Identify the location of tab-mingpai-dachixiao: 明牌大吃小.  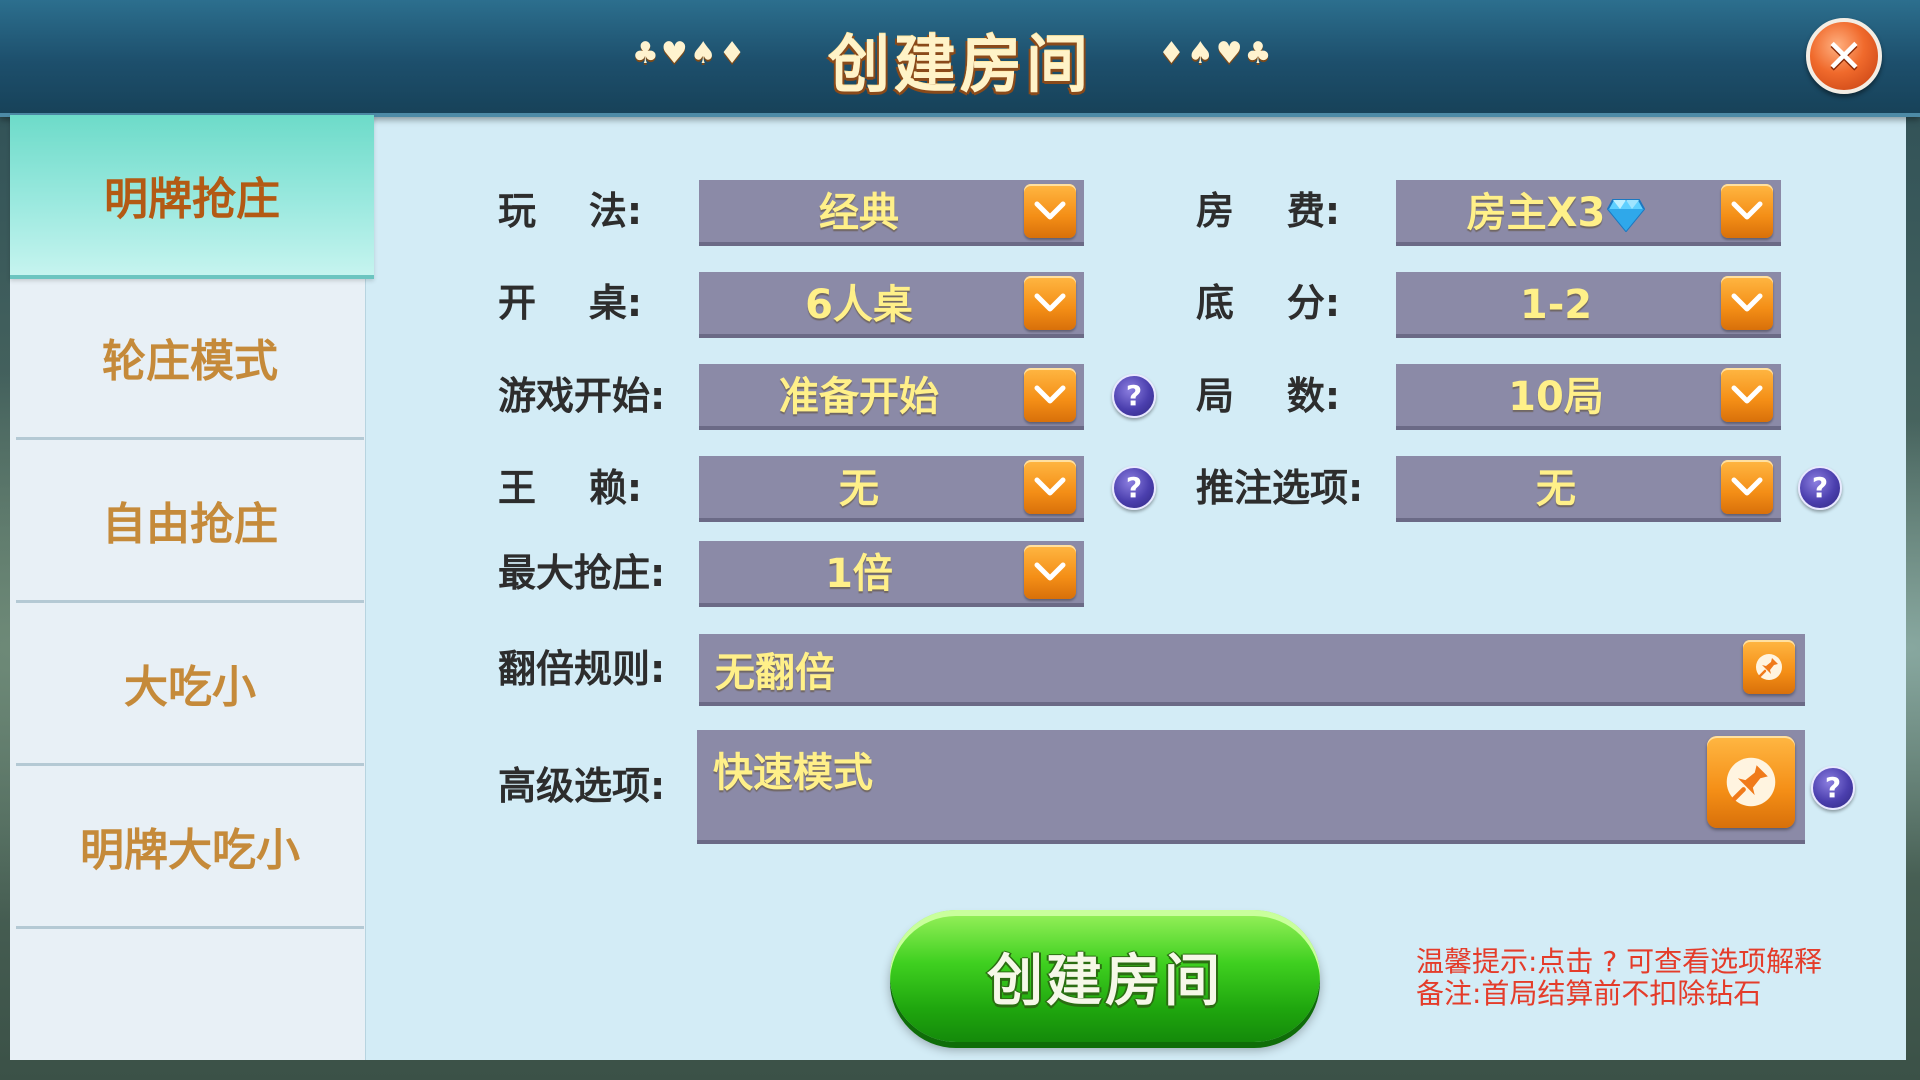
(190, 847).